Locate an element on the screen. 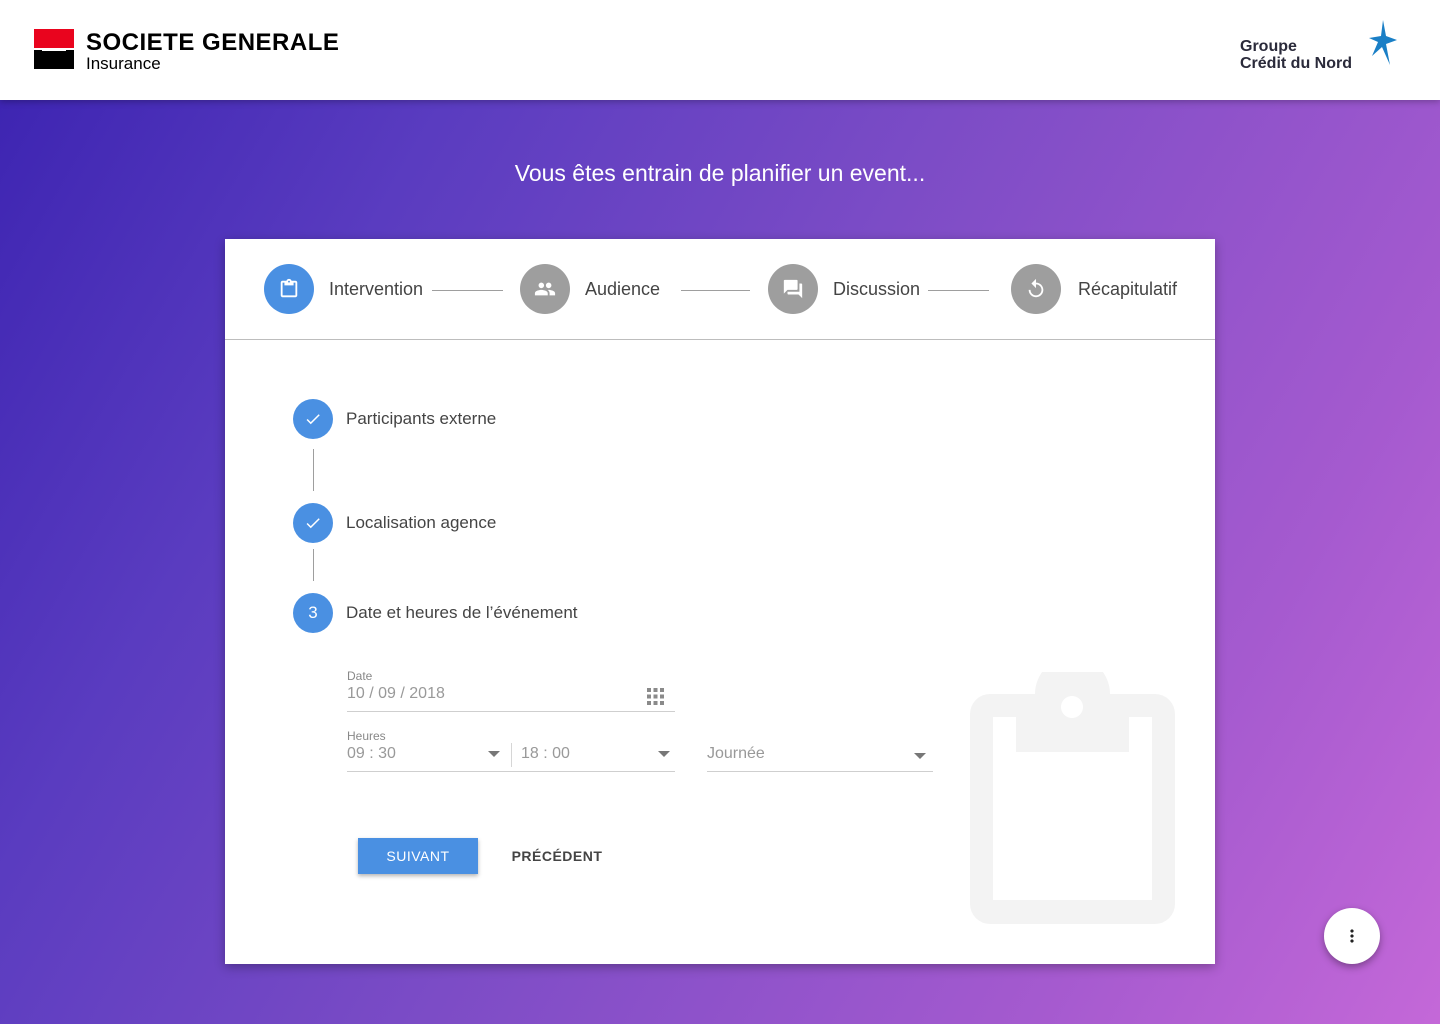 The image size is (1440, 1024). next-button: SUIVANT is located at coordinates (418, 856).